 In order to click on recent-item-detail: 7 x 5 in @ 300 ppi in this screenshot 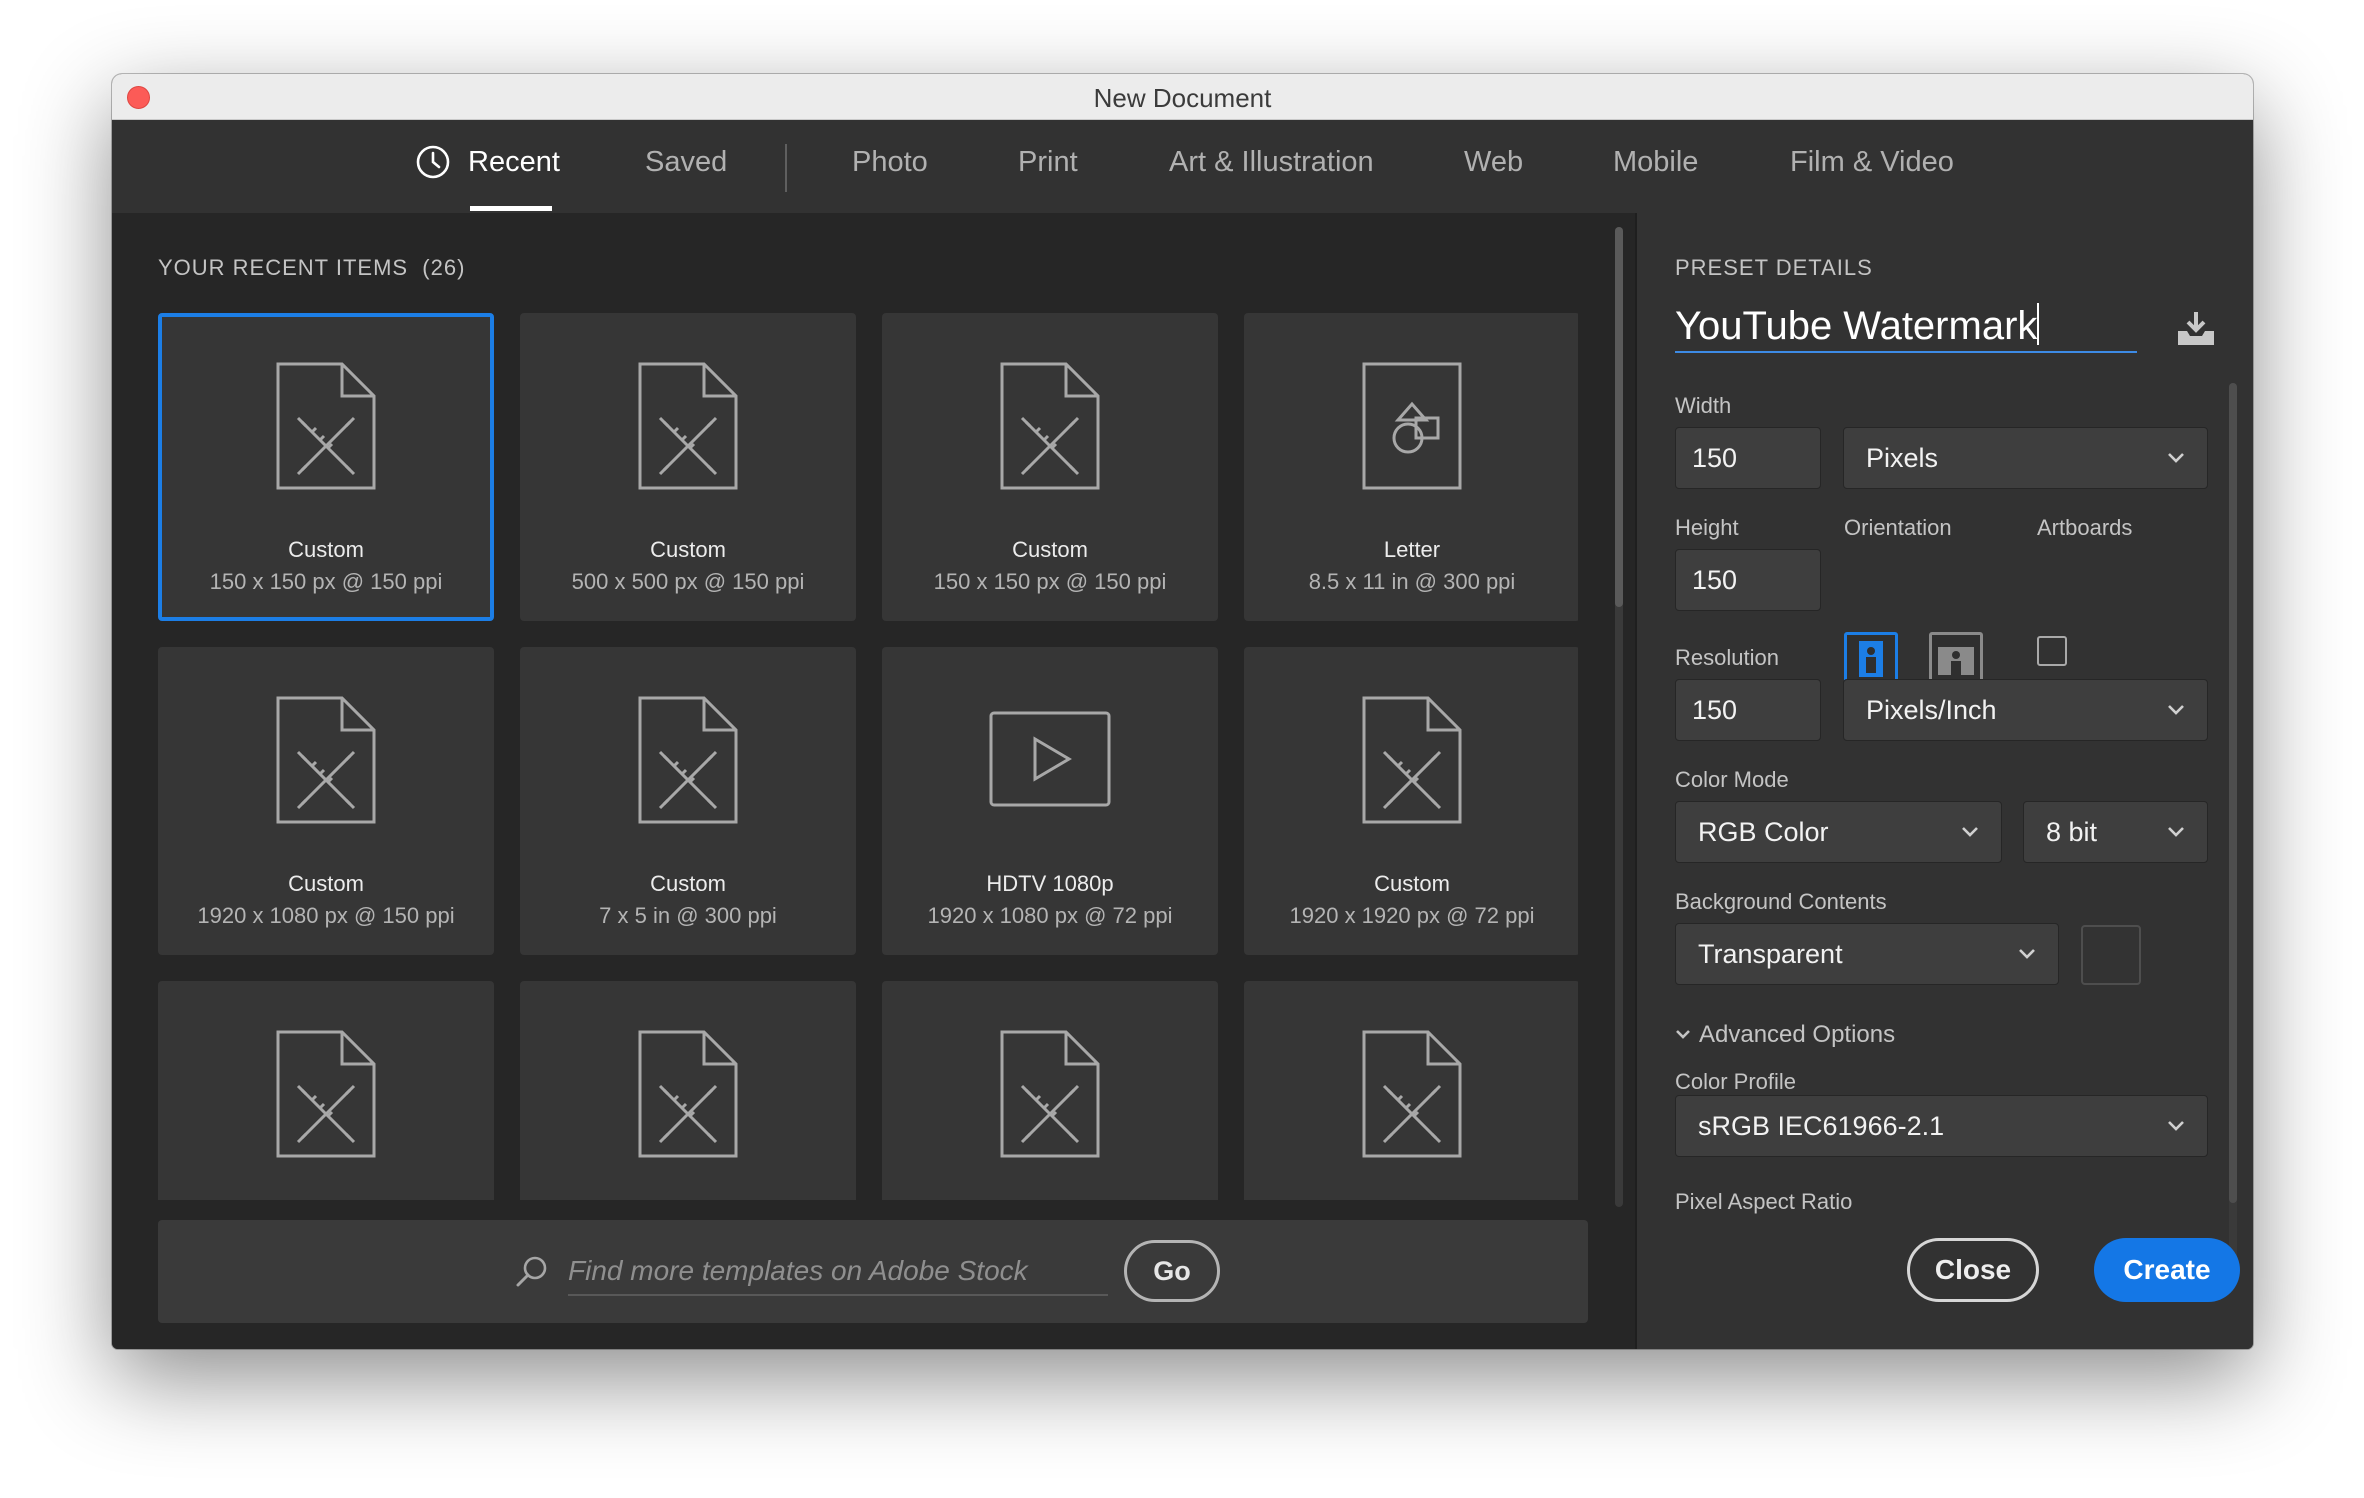, I will do `click(688, 915)`.